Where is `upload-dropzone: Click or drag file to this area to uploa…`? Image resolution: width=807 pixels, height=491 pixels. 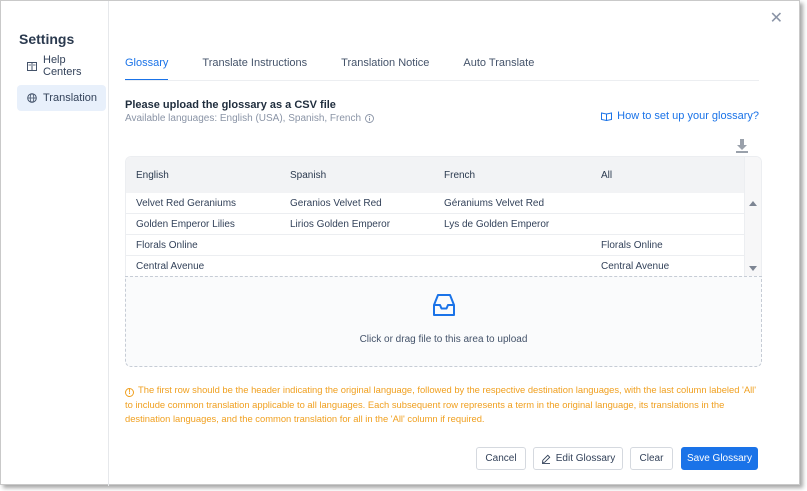
upload-dropzone: Click or drag file to this area to uploa… is located at coordinates (443, 321).